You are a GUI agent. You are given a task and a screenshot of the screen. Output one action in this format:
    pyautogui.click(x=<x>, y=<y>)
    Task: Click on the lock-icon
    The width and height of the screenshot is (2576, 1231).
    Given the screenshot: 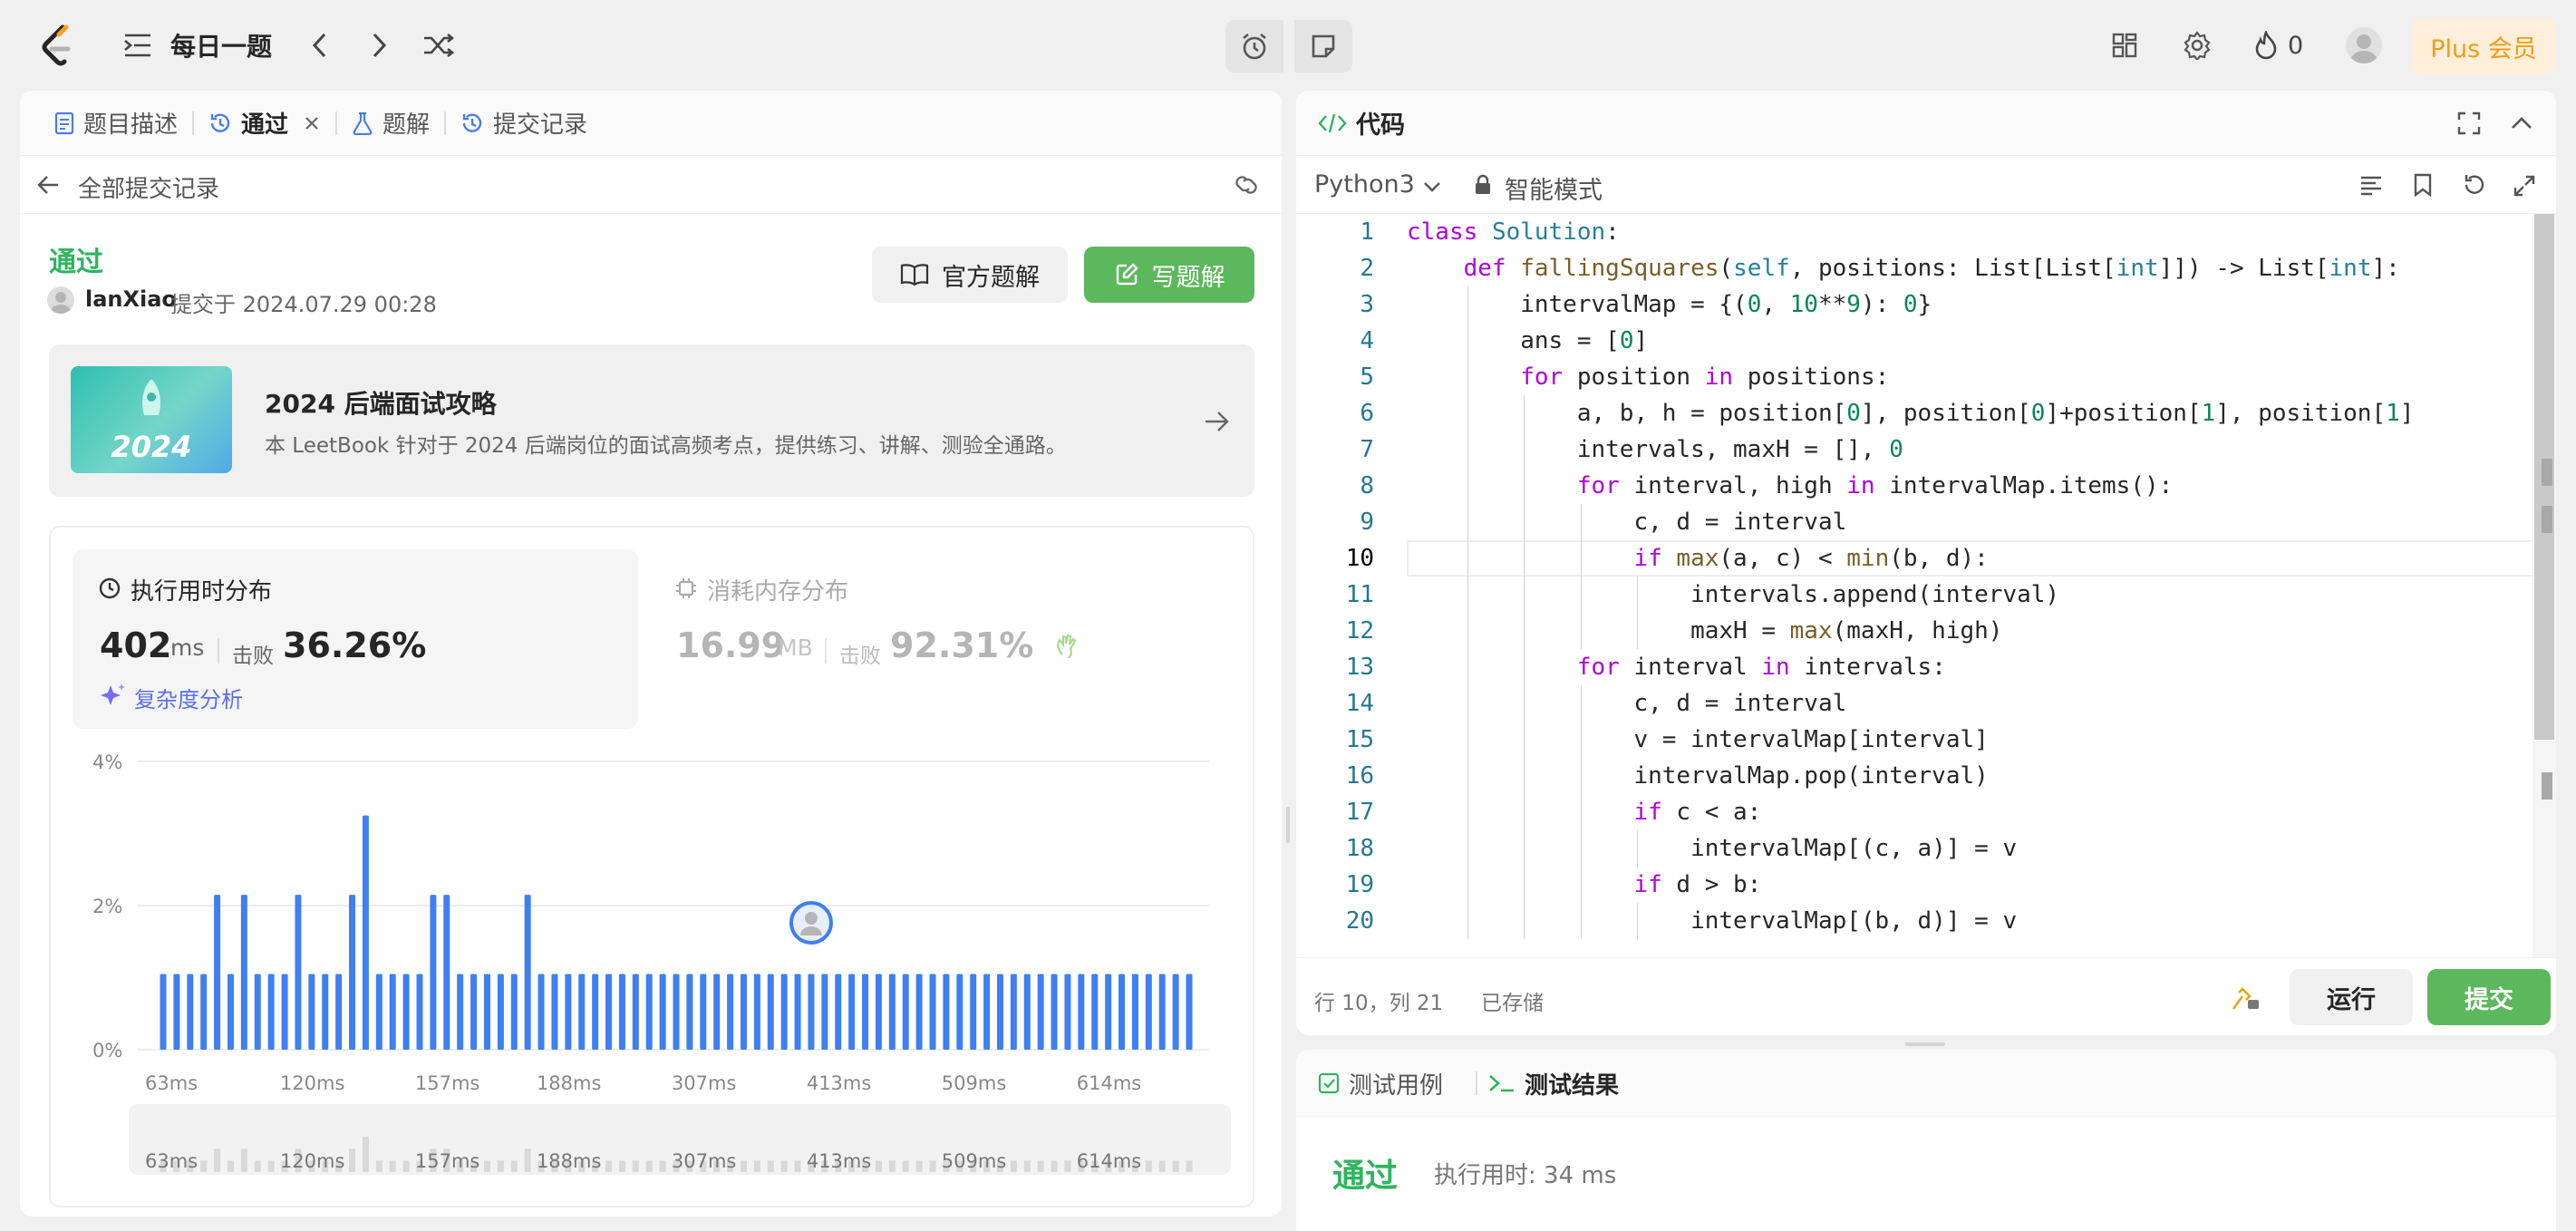 What is the action you would take?
    pyautogui.click(x=1483, y=184)
    